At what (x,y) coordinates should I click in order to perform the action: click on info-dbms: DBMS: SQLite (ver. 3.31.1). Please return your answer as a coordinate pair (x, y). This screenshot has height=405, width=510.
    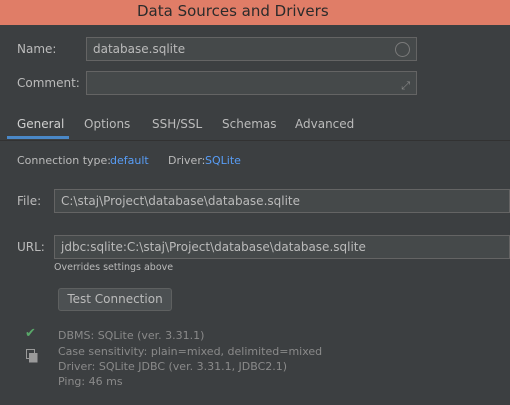
    Looking at the image, I should click on (131, 335).